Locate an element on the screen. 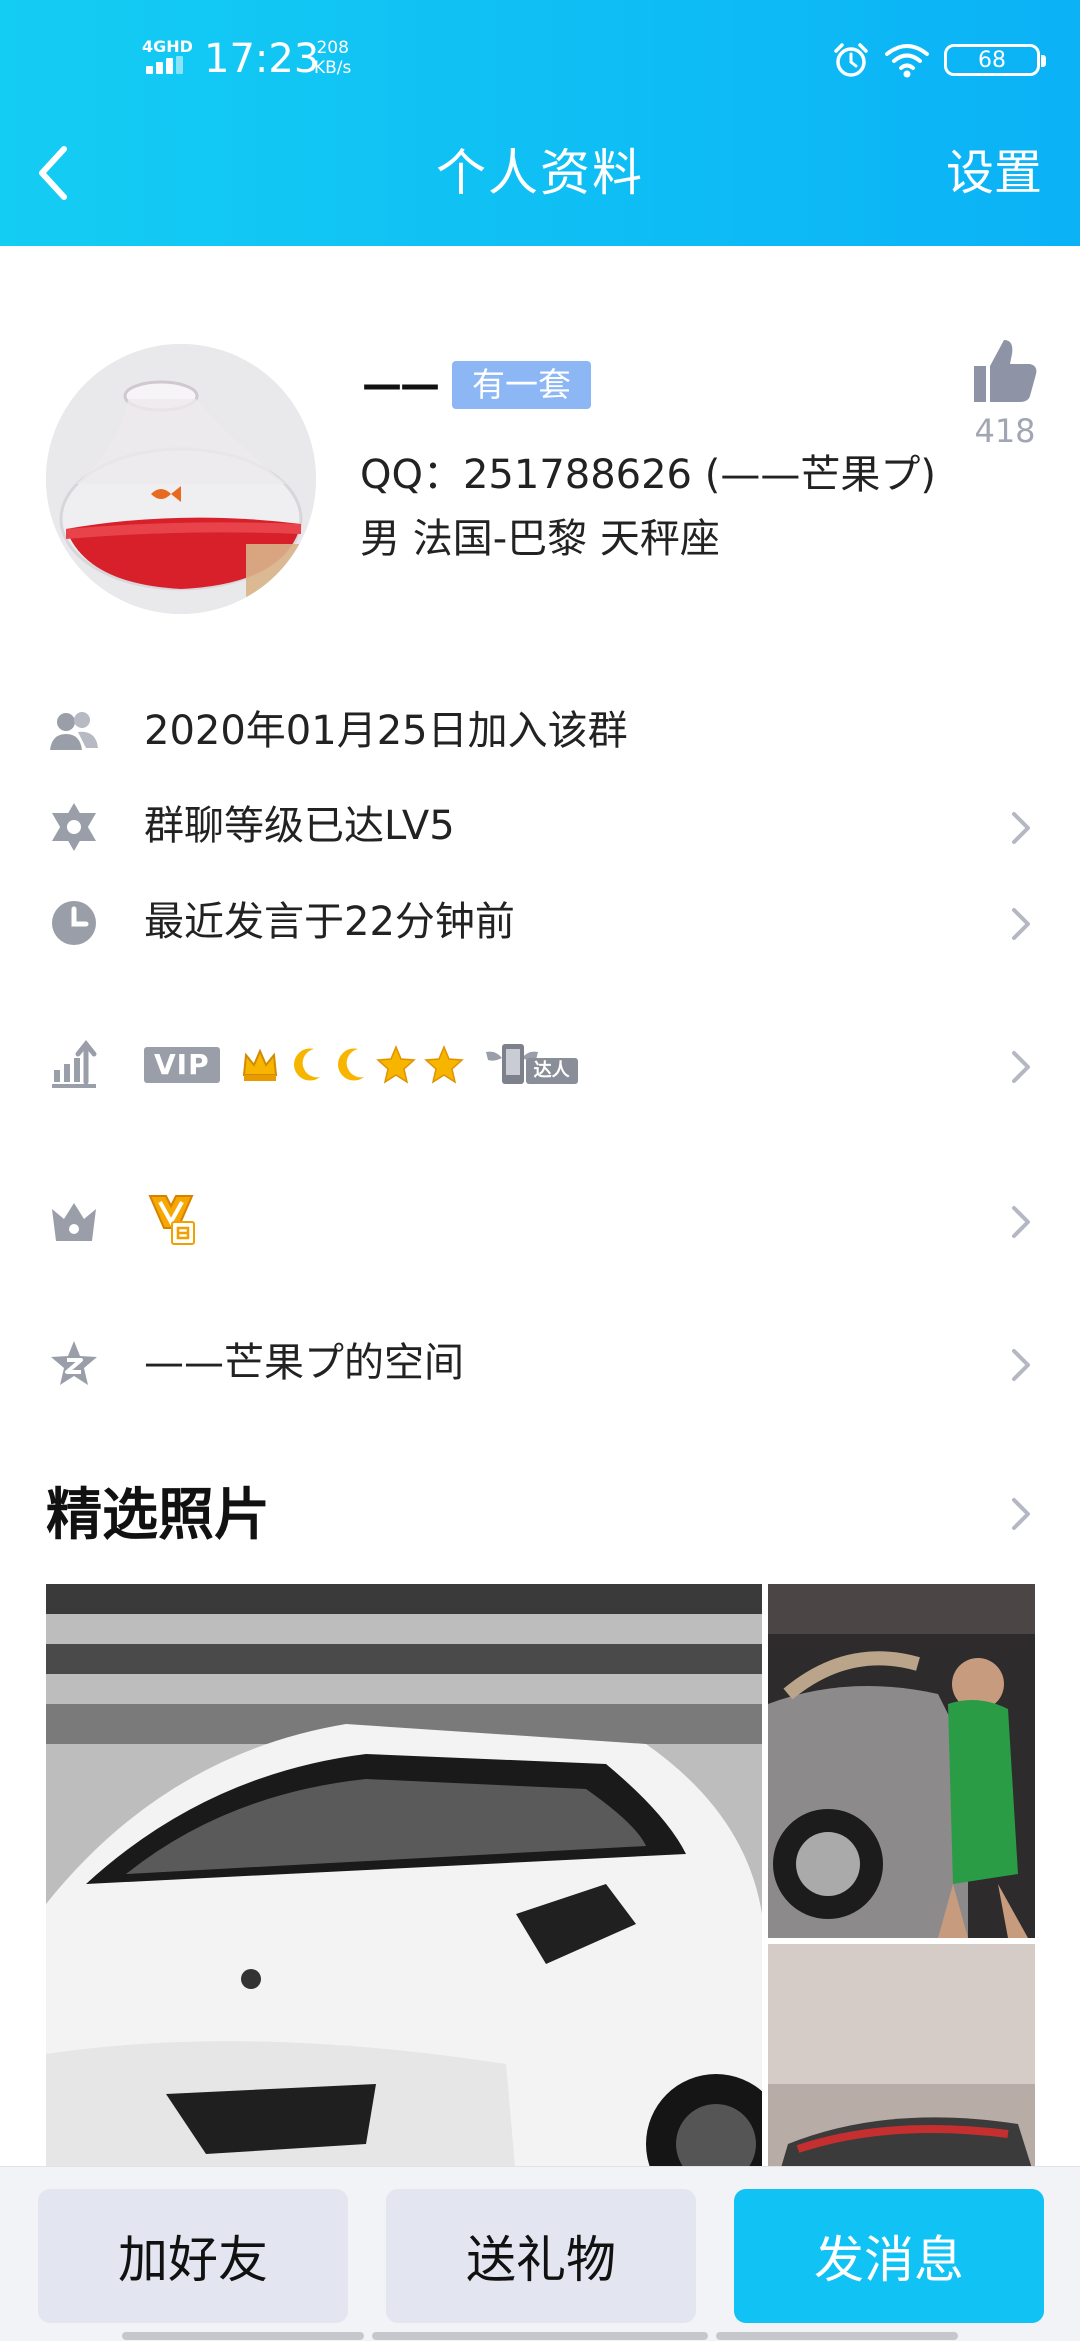  alarm-icon is located at coordinates (851, 60).